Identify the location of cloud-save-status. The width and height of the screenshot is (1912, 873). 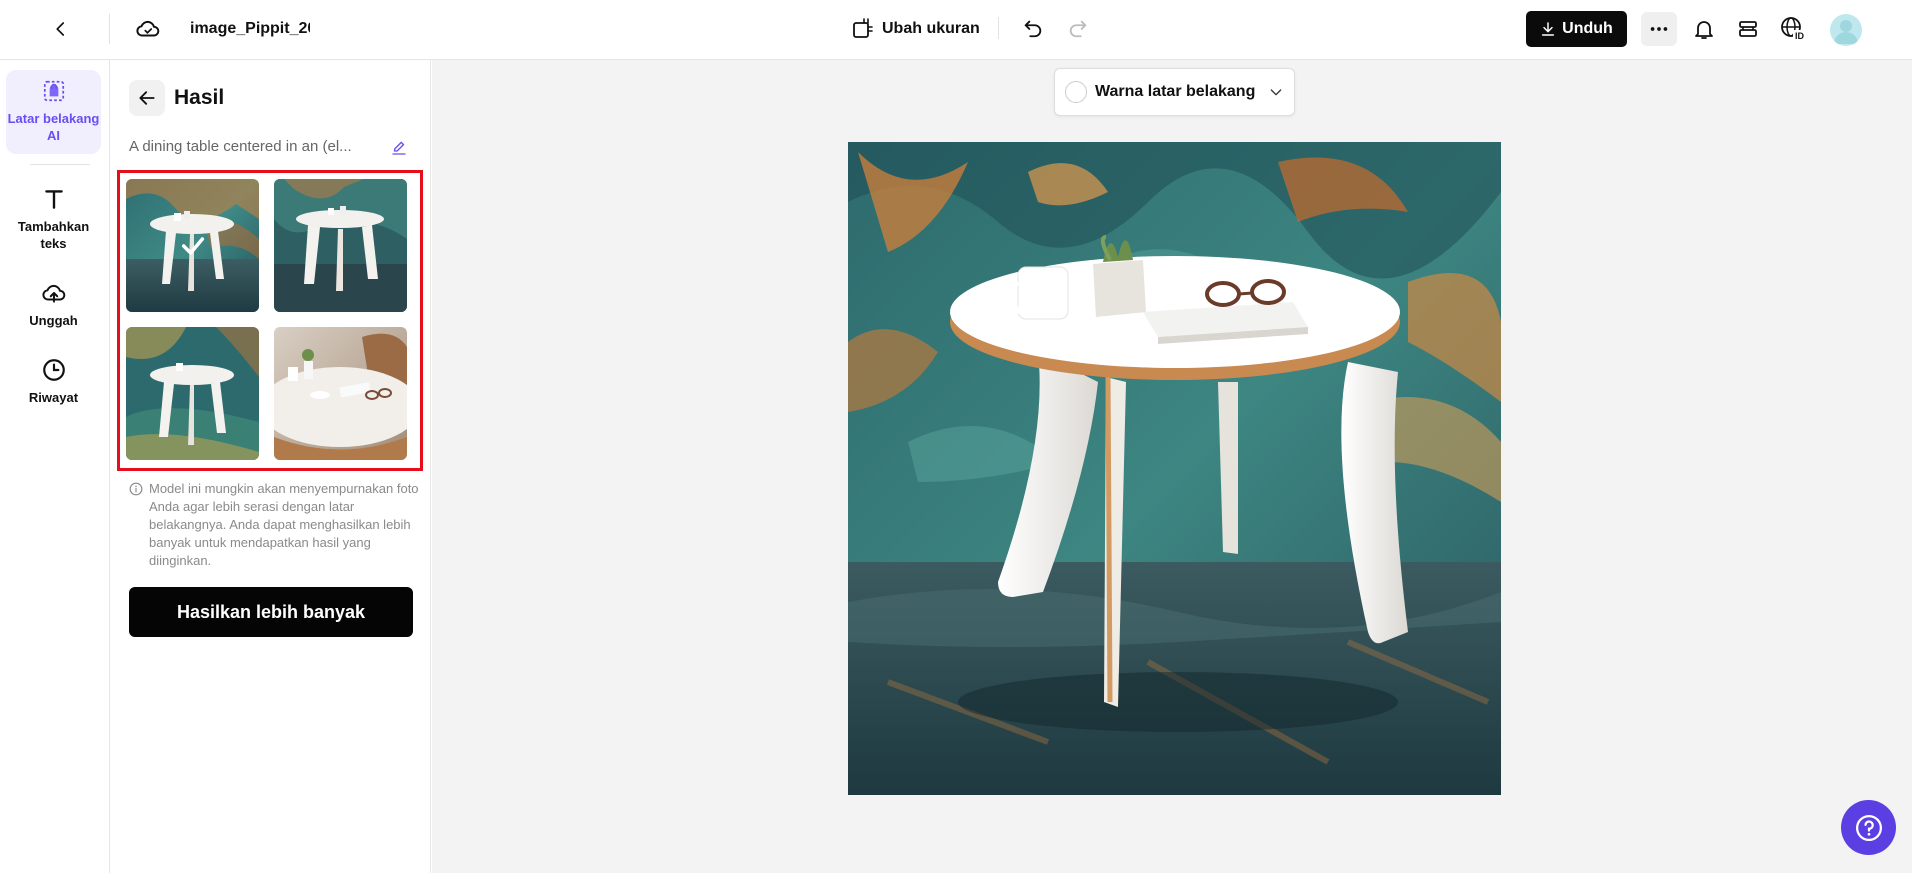
(148, 29).